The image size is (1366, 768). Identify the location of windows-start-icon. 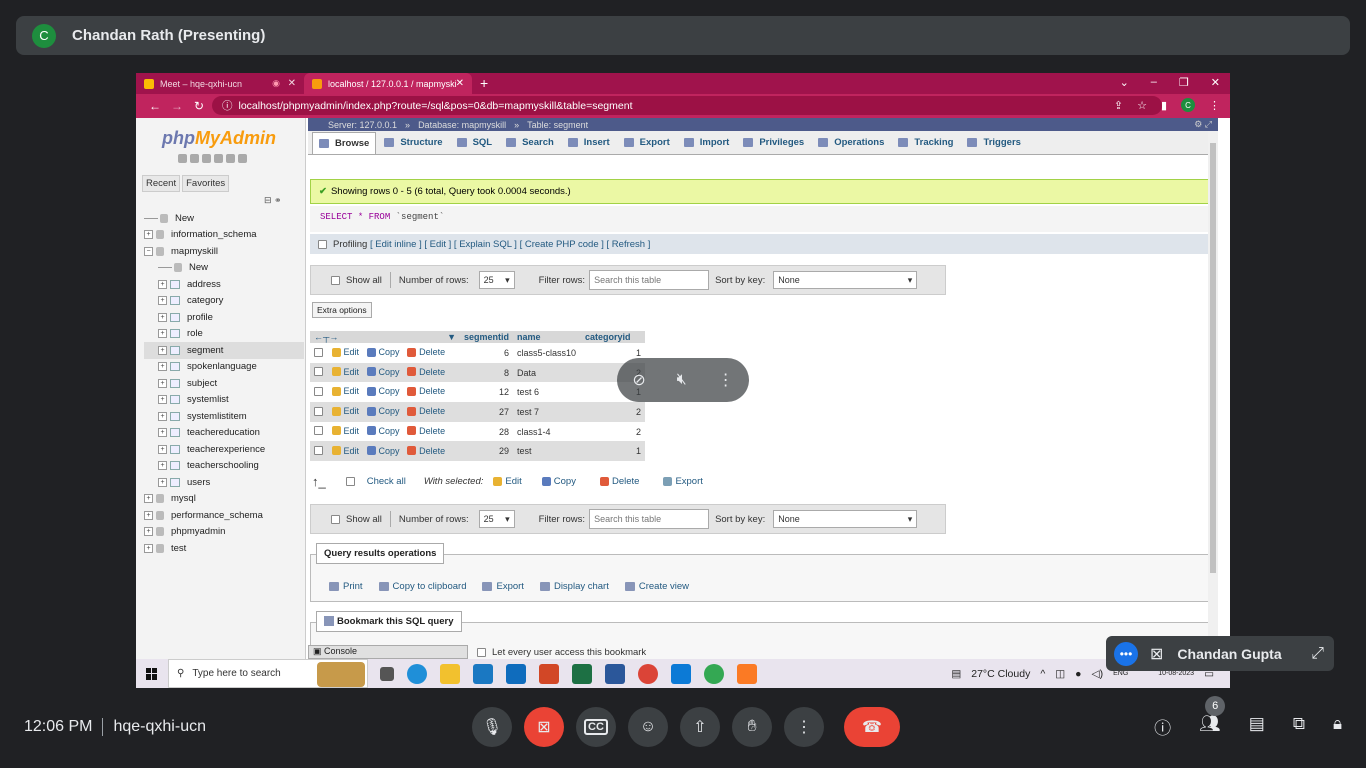
(152, 673).